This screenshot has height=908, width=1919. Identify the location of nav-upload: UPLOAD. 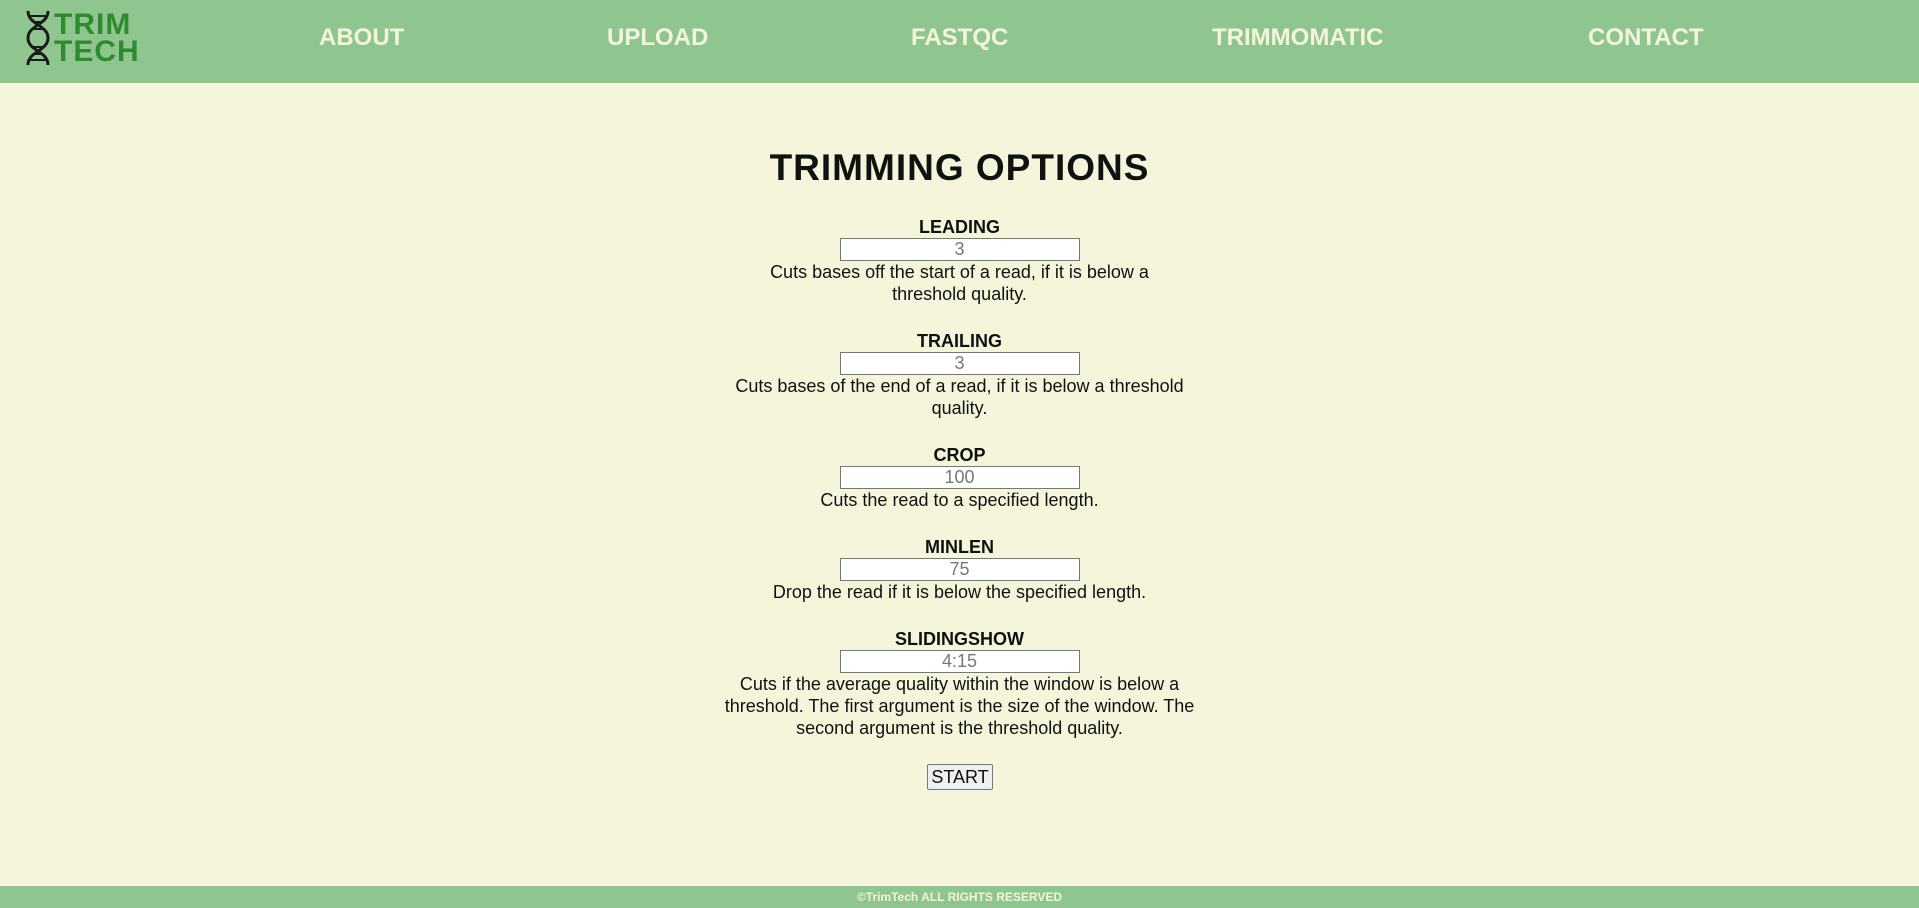
(657, 38).